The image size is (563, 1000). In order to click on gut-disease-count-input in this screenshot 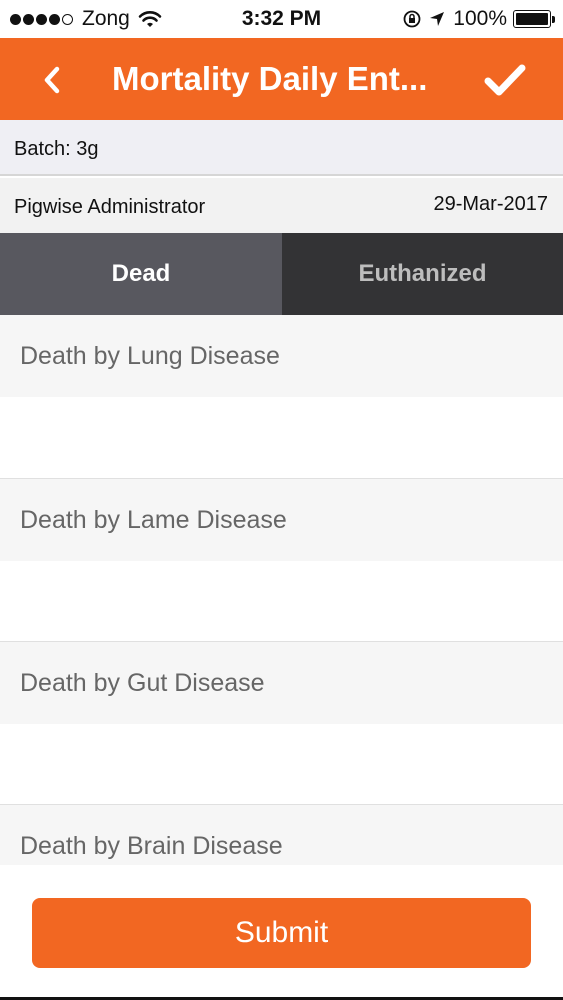, I will do `click(281, 764)`.